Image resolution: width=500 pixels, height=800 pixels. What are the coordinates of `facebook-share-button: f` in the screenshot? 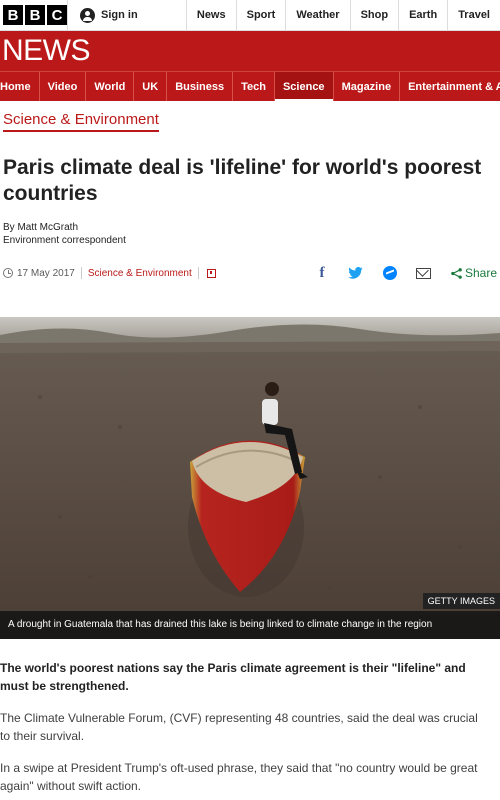 It's located at (322, 273).